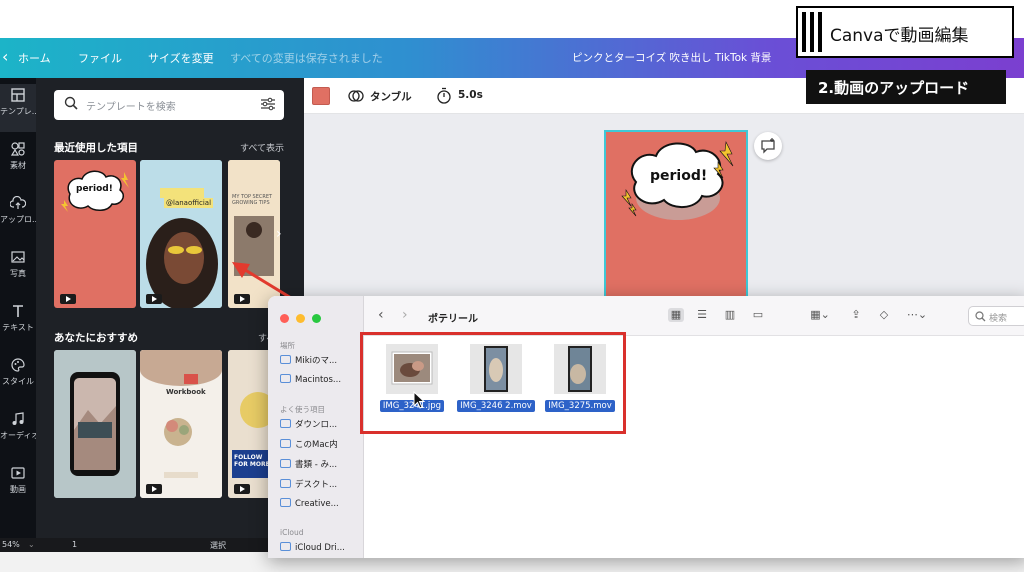 The height and width of the screenshot is (572, 1024). What do you see at coordinates (856, 315) in the screenshot?
I see `share-icon: ⇪` at bounding box center [856, 315].